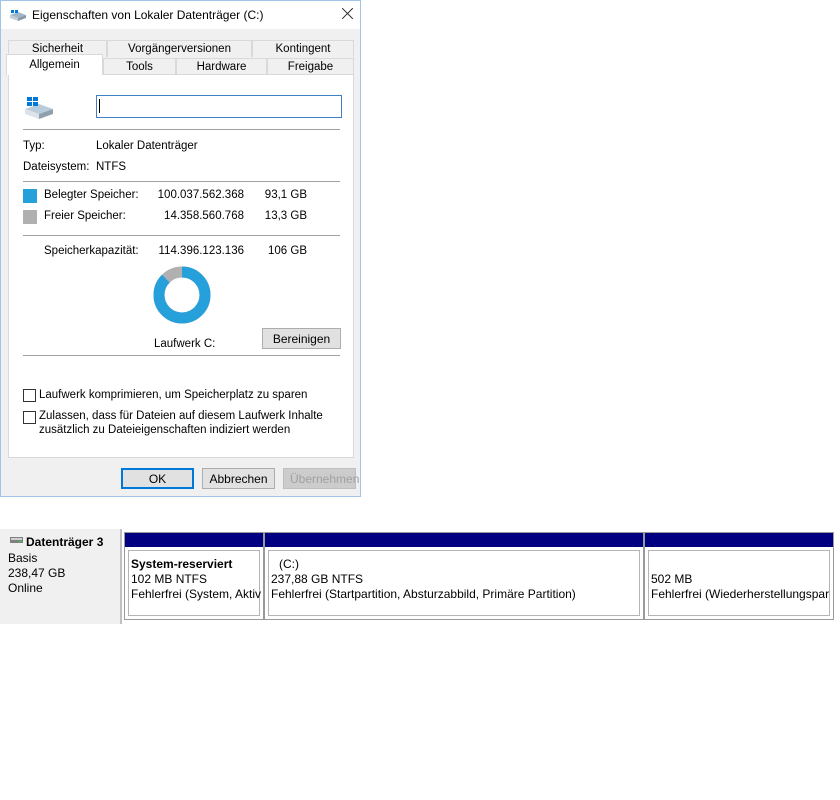  I want to click on disk-status: Online, so click(25, 588).